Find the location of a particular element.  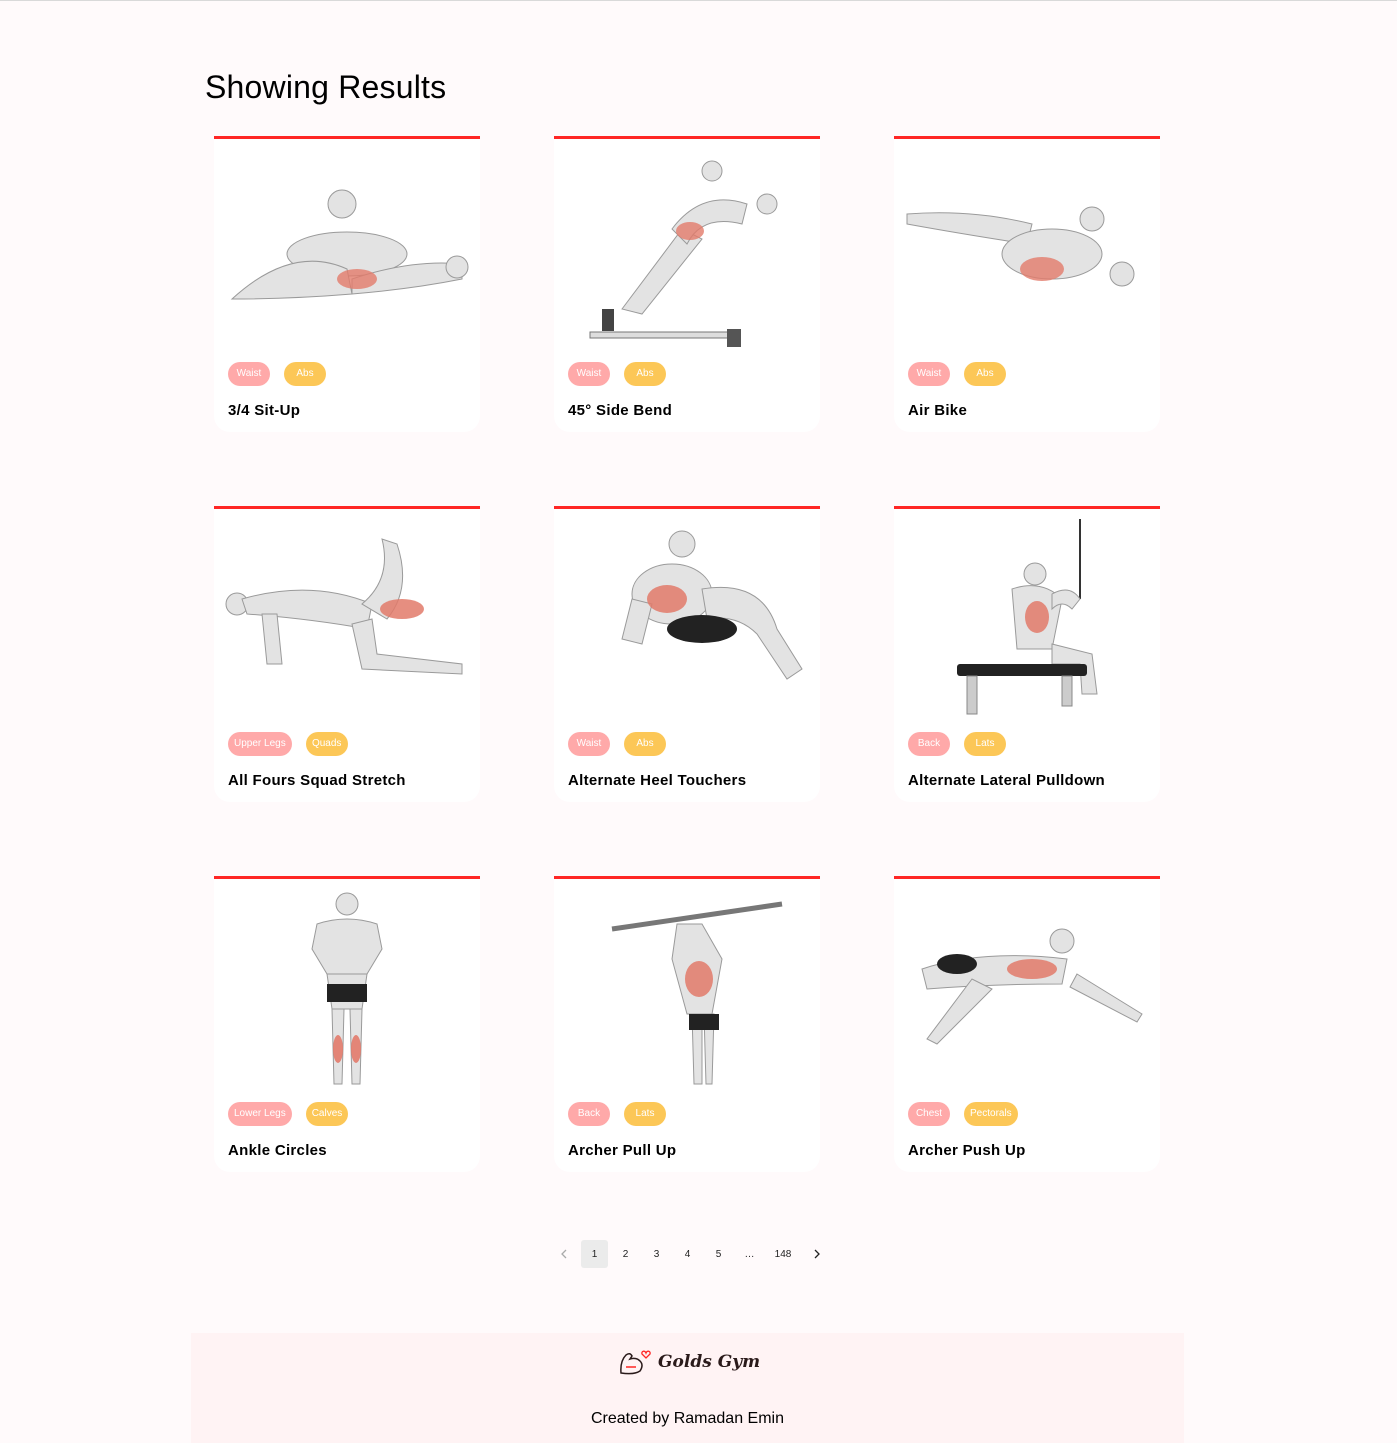

exercise-card: Lower Legs Calves Ankle Circles is located at coordinates (347, 1024).